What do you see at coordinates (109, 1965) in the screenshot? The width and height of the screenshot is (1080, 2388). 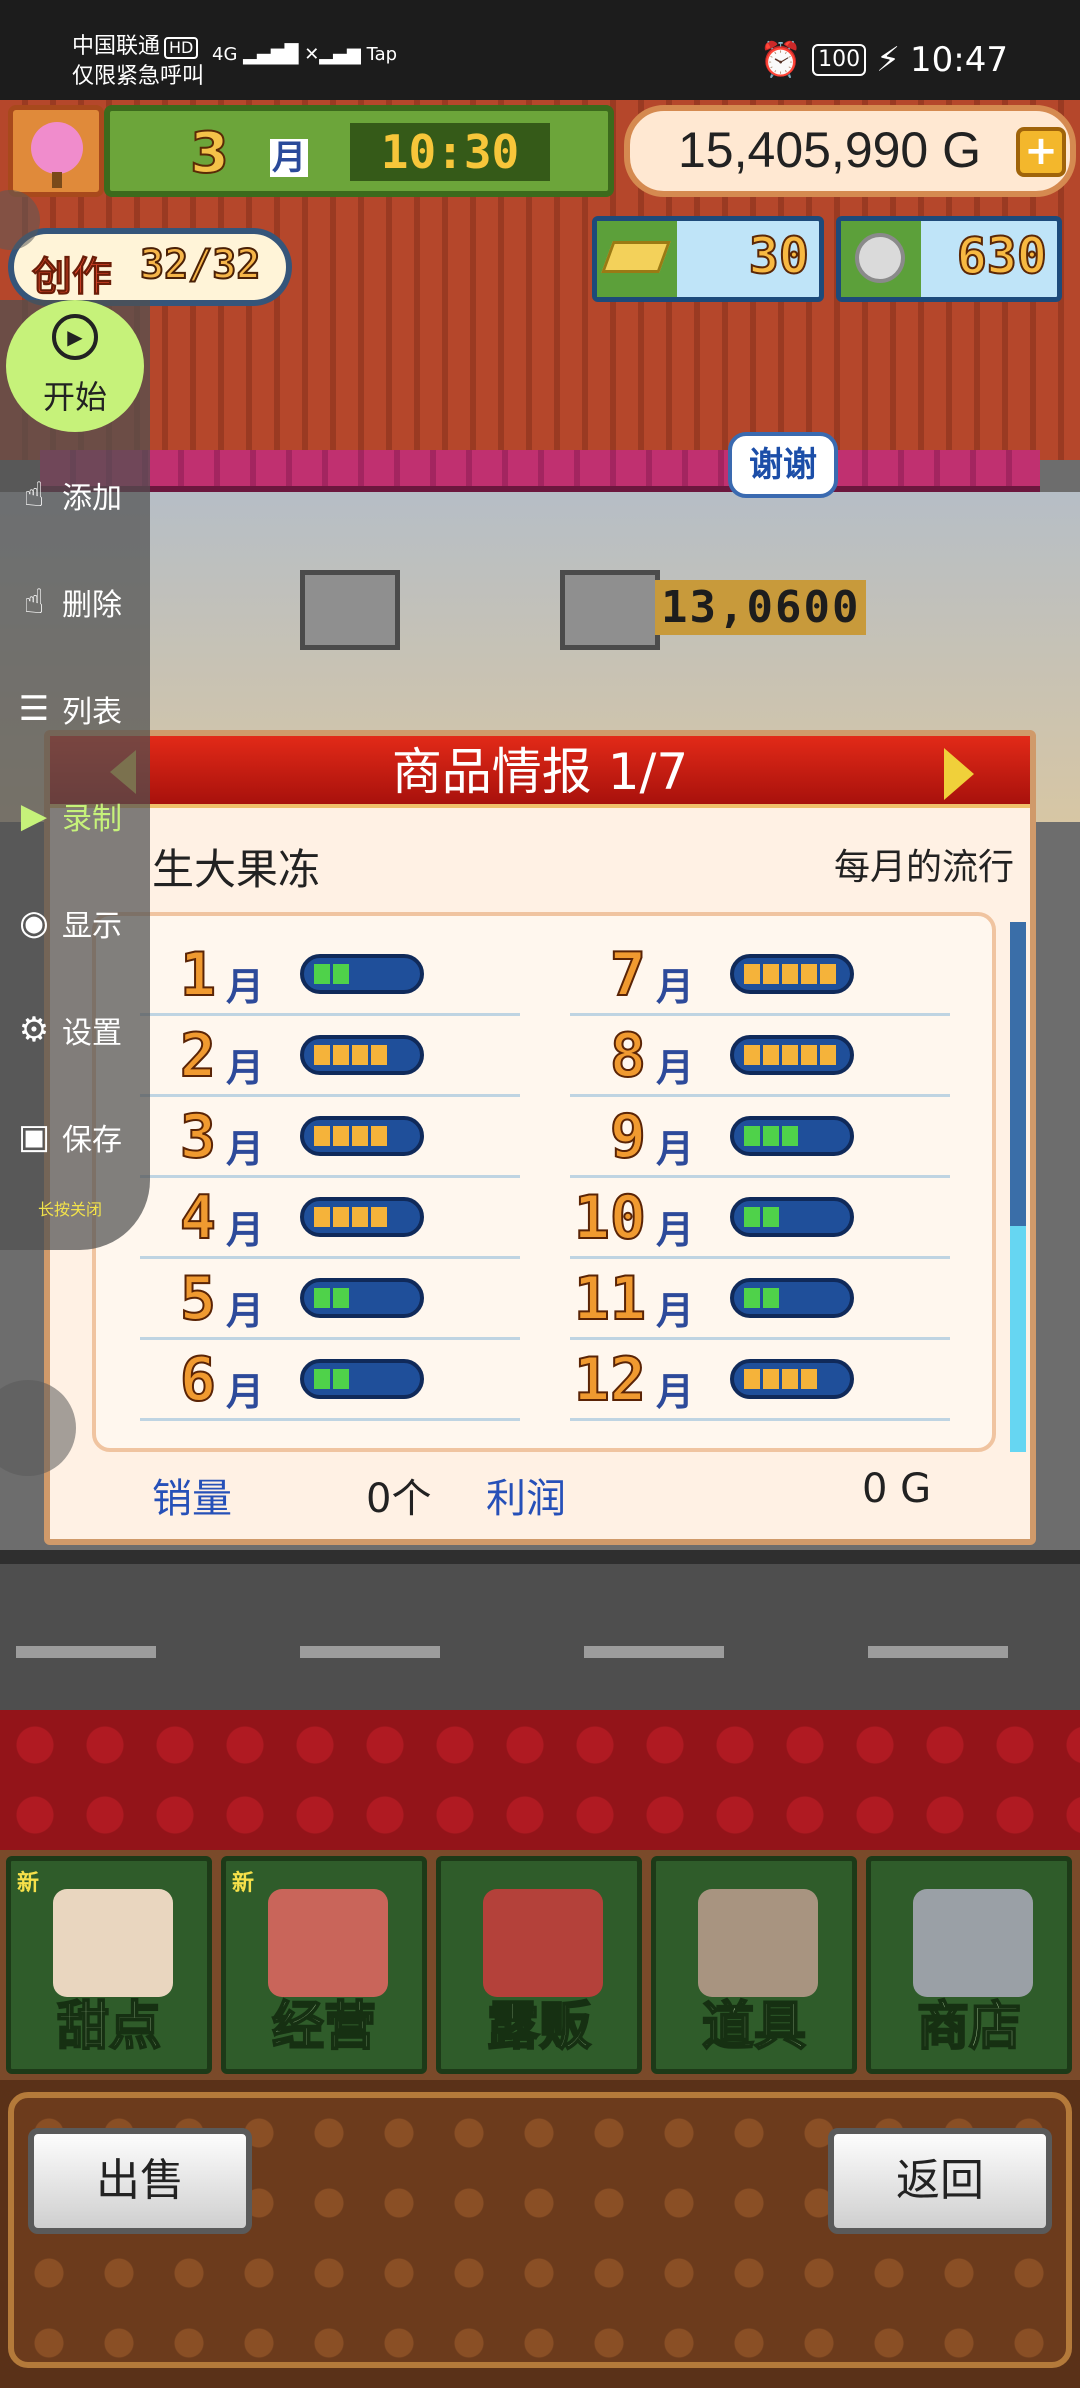 I see `nav-tab-1: 新甜点` at bounding box center [109, 1965].